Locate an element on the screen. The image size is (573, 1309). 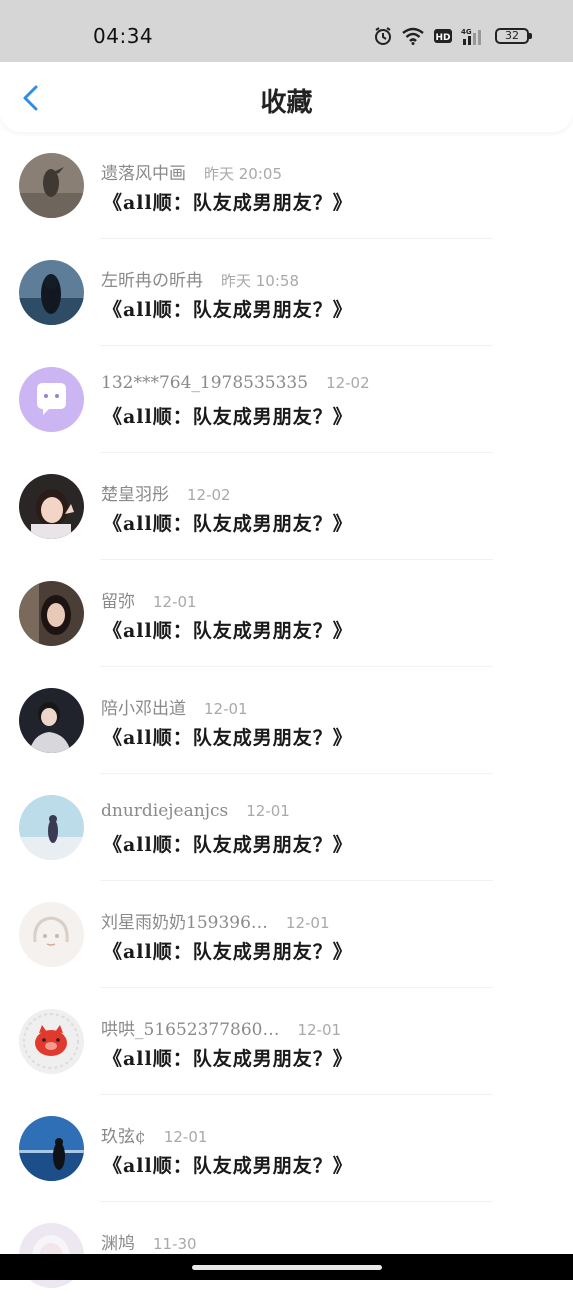
status-bar: 04:34 HD 4G 32 is located at coordinates (286, 31).